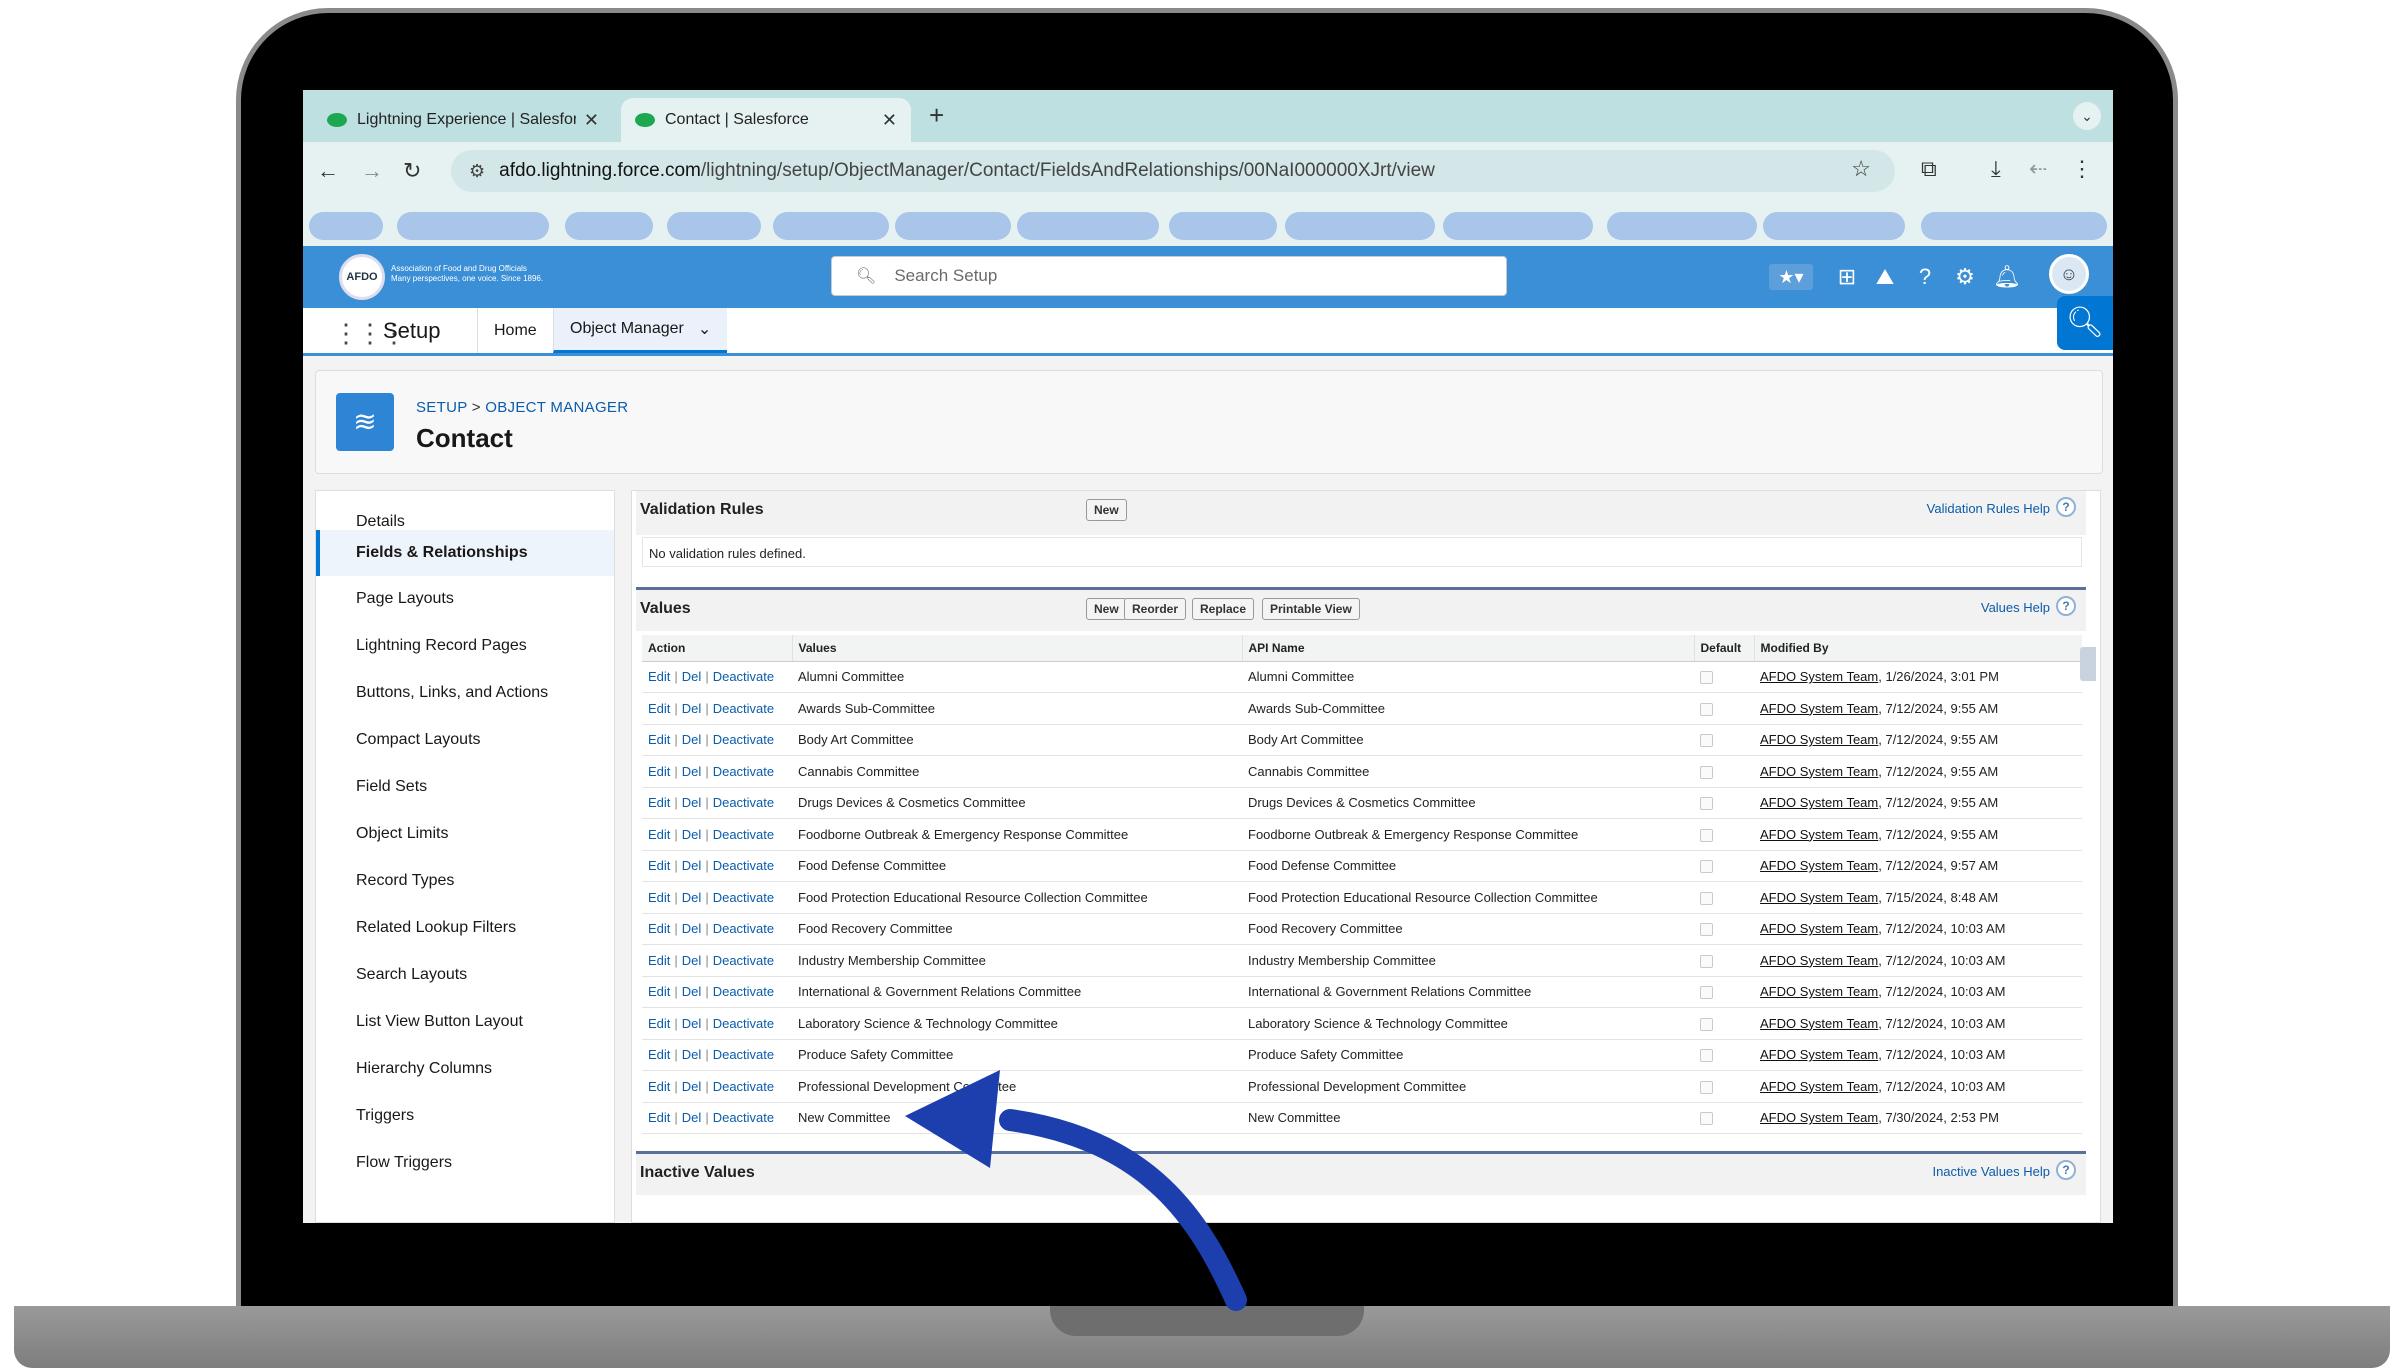 This screenshot has height=1371, width=2390. What do you see at coordinates (2015, 607) in the screenshot?
I see `values-help-link: Values Help` at bounding box center [2015, 607].